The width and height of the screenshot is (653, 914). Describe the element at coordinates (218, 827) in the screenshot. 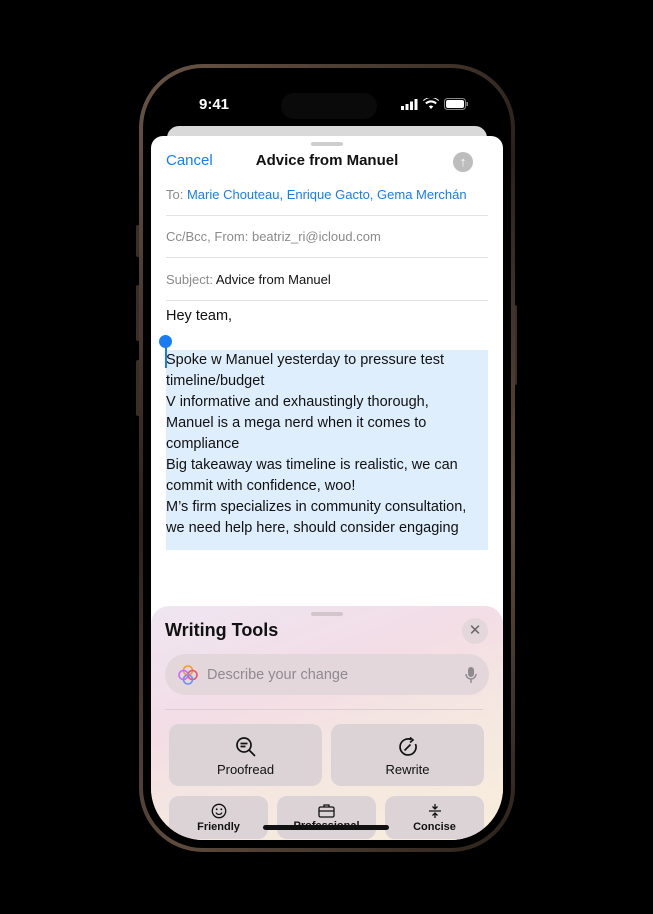

I see `friendly-label: Friendly` at that location.